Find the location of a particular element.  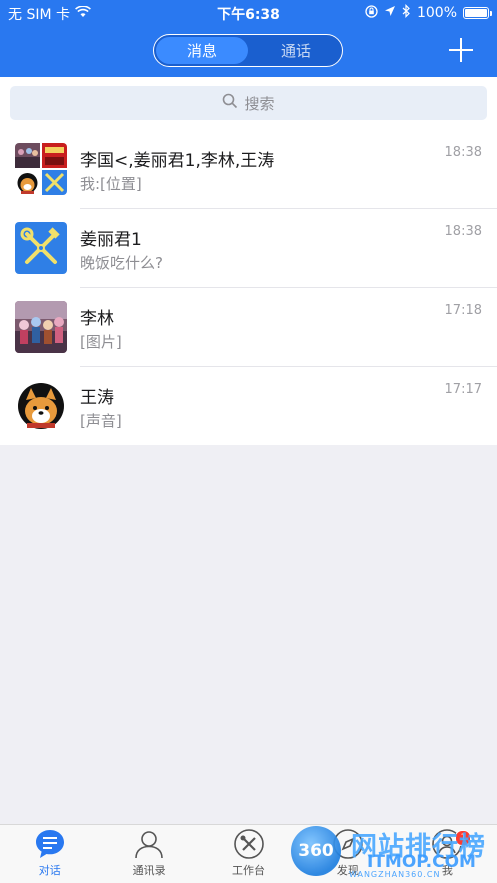

search-icon is located at coordinates (230, 103).